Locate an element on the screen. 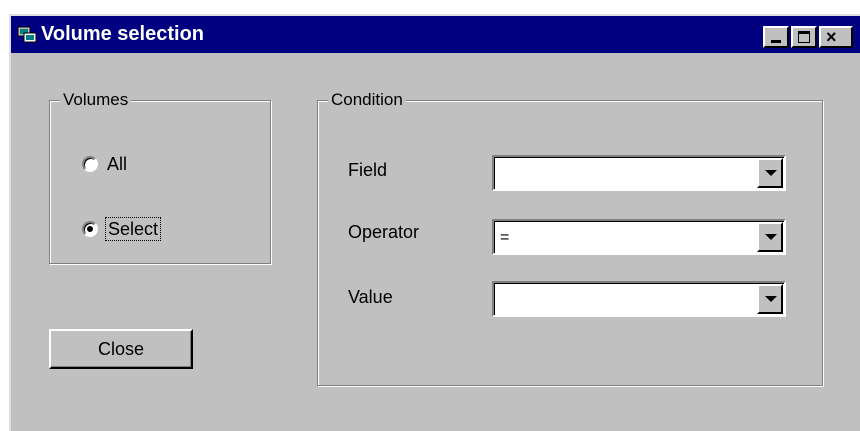 The image size is (860, 431). maximize-icon is located at coordinates (804, 37).